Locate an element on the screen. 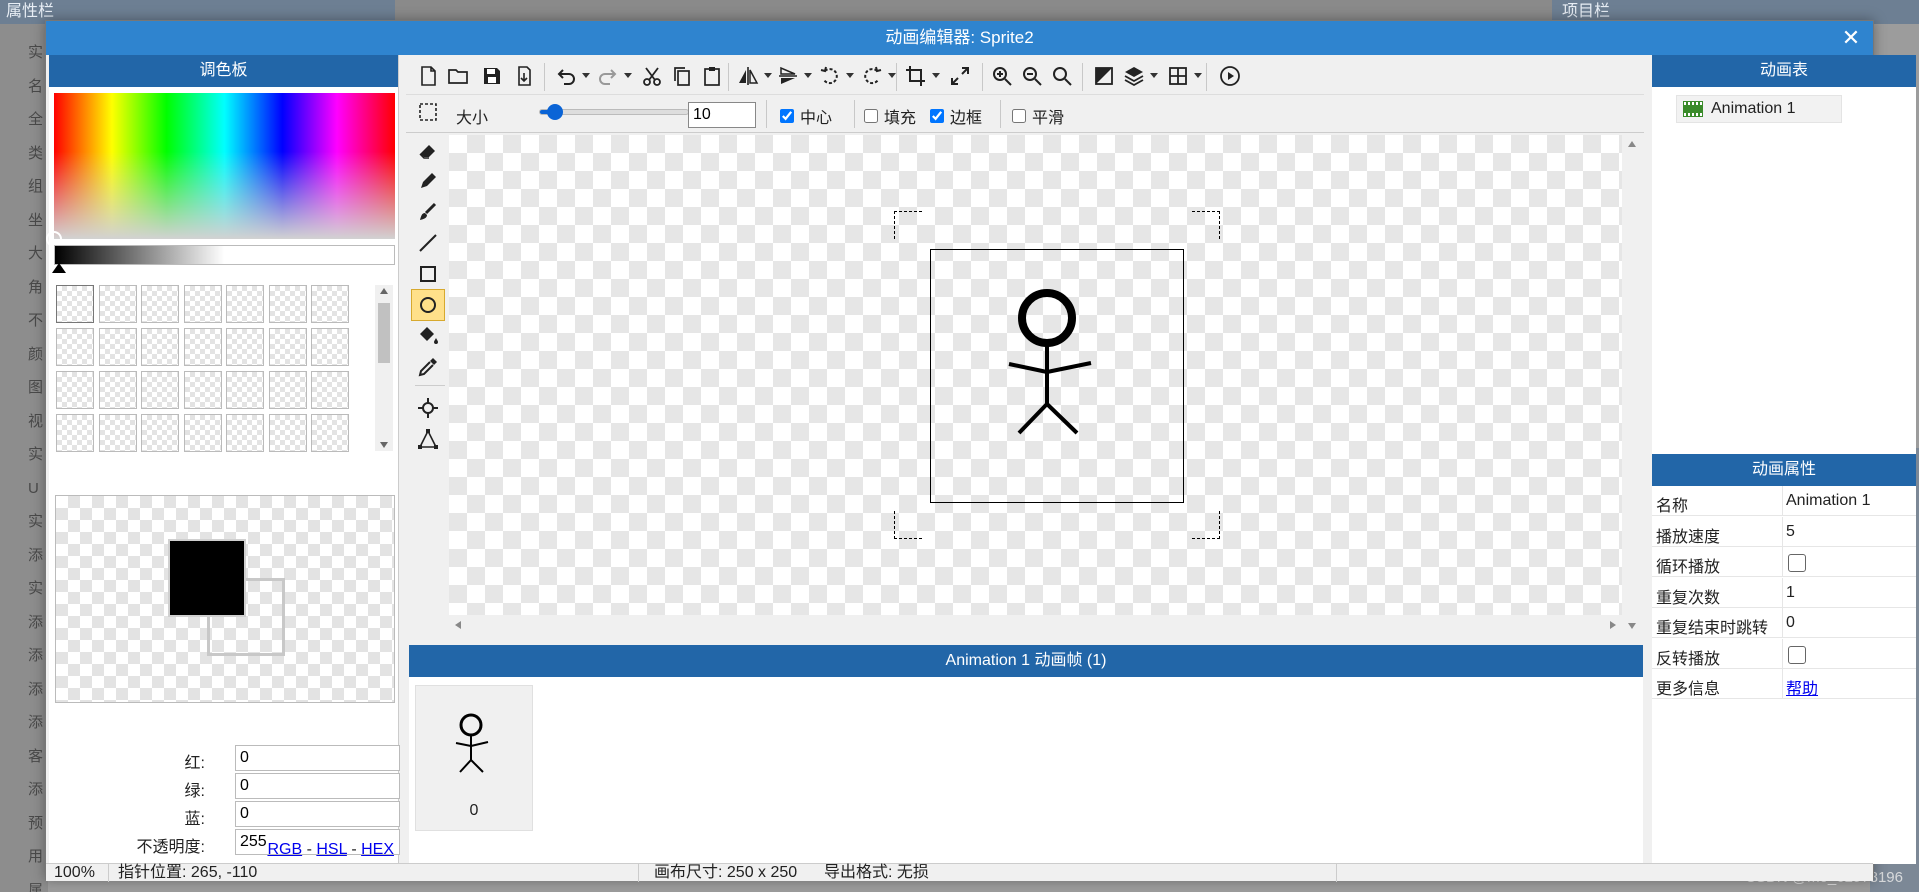 Image resolution: width=1919 pixels, height=892 pixels. property-value: Animation 1 is located at coordinates (1828, 501).